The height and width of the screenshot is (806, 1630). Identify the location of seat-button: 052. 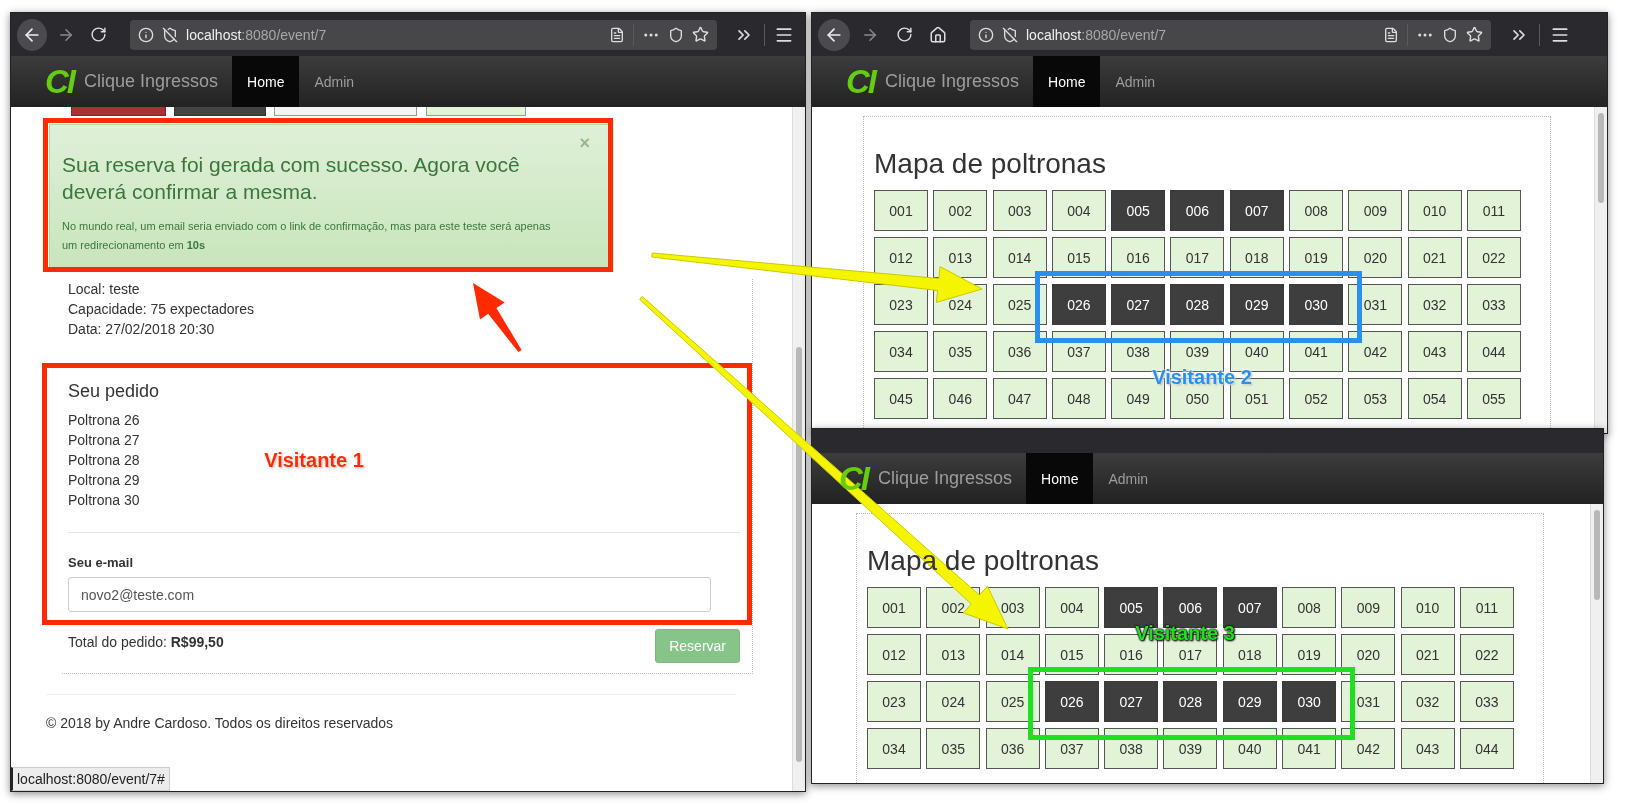
(1316, 398).